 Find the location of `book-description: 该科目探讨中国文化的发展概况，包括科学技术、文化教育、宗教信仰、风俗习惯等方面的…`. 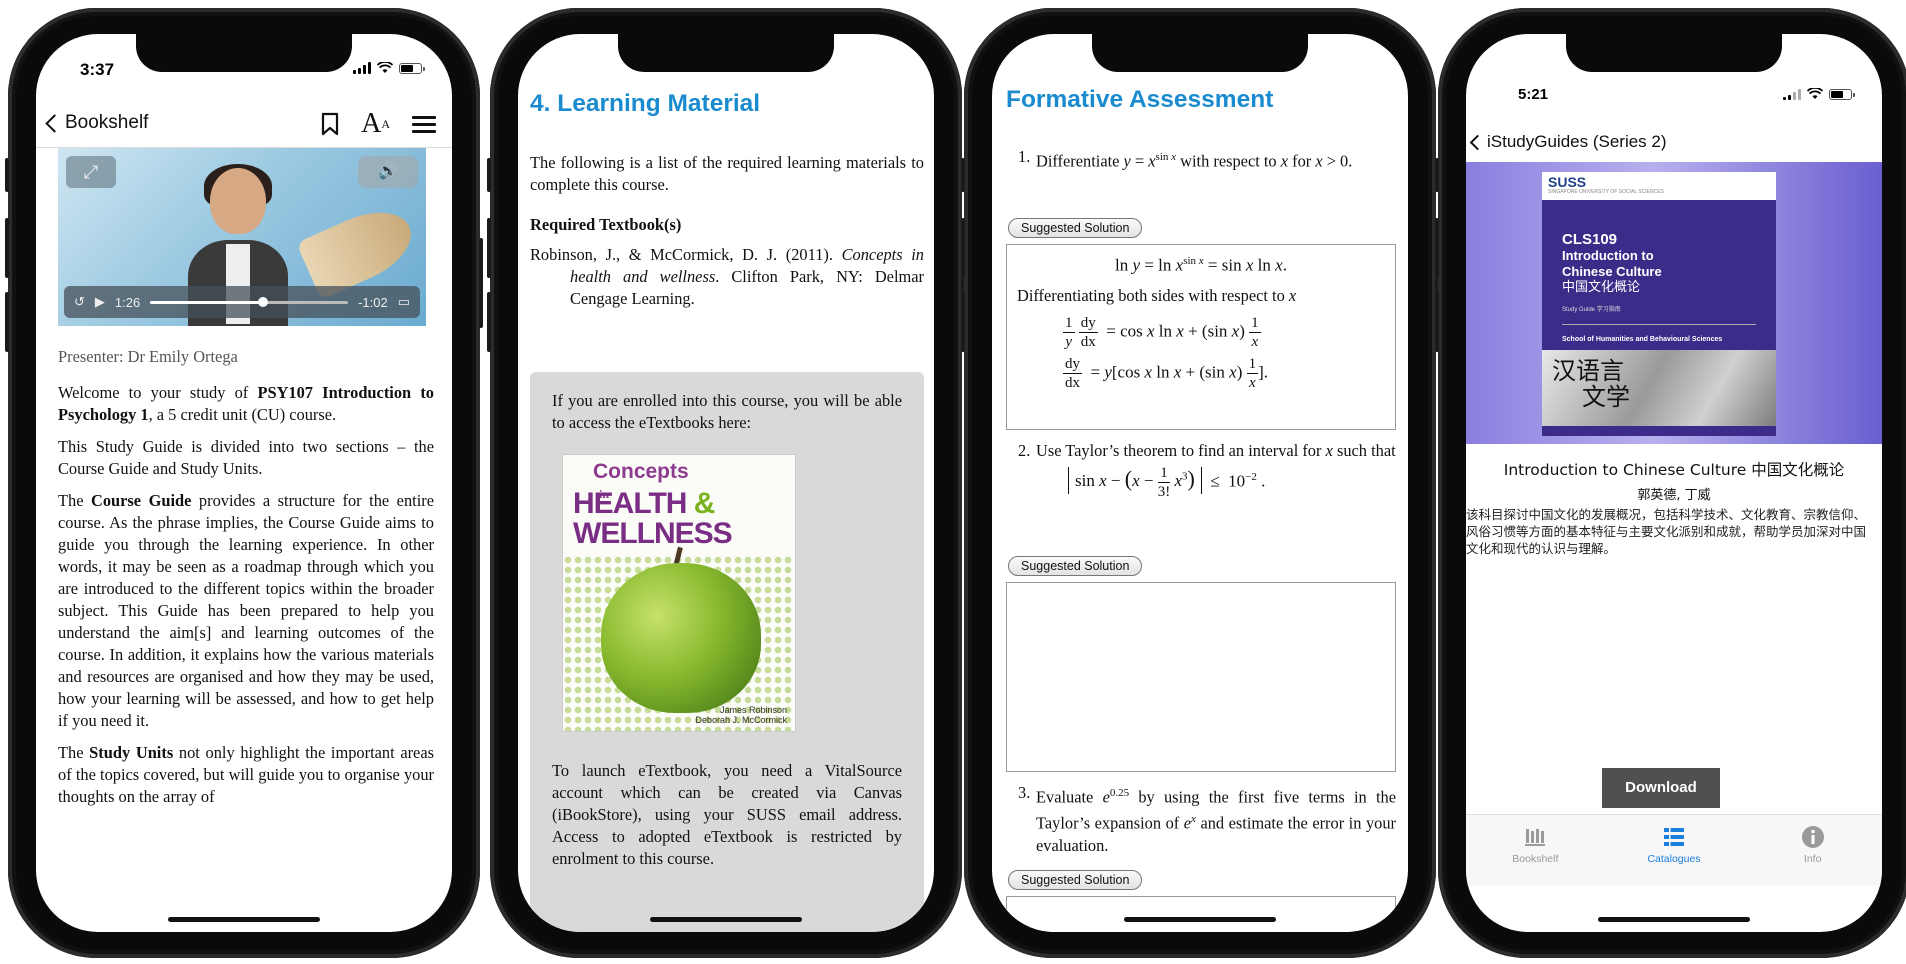

book-description: 该科目探讨中国文化的发展概况，包括科学技术、文化教育、宗教信仰、风俗习惯等方面的… is located at coordinates (1666, 531).